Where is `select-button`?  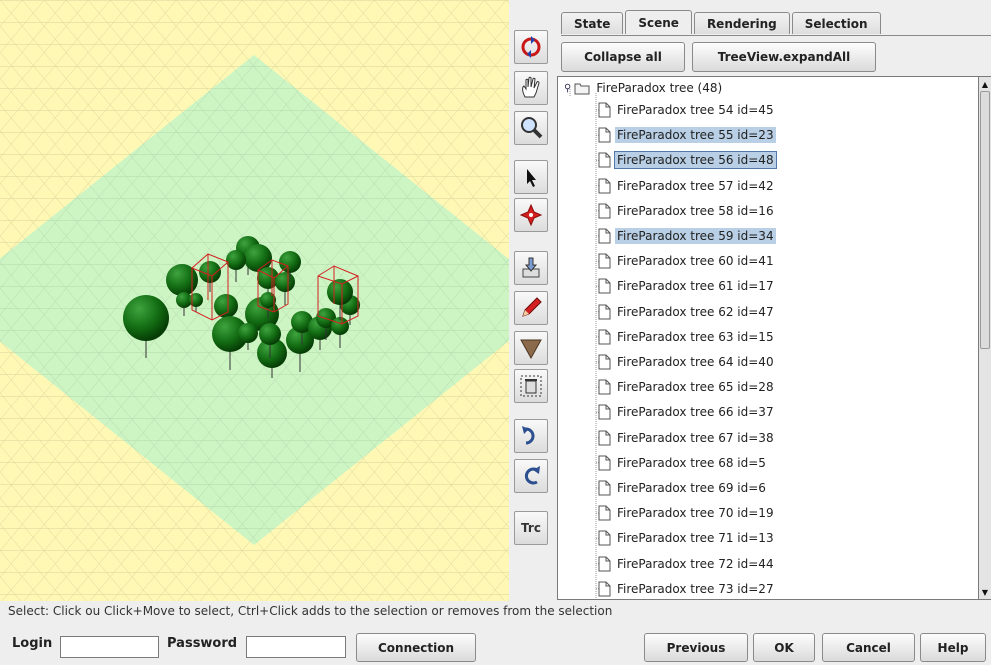 select-button is located at coordinates (531, 177).